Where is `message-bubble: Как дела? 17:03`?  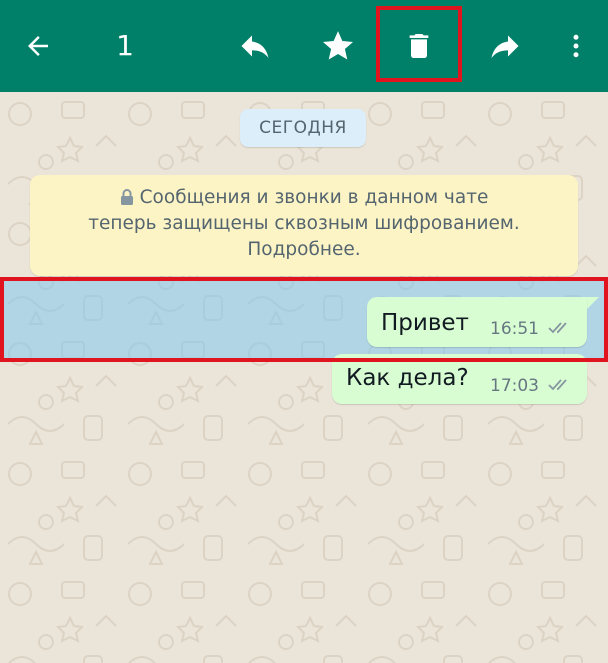
message-bubble: Как дела? 17:03 is located at coordinates (459, 379).